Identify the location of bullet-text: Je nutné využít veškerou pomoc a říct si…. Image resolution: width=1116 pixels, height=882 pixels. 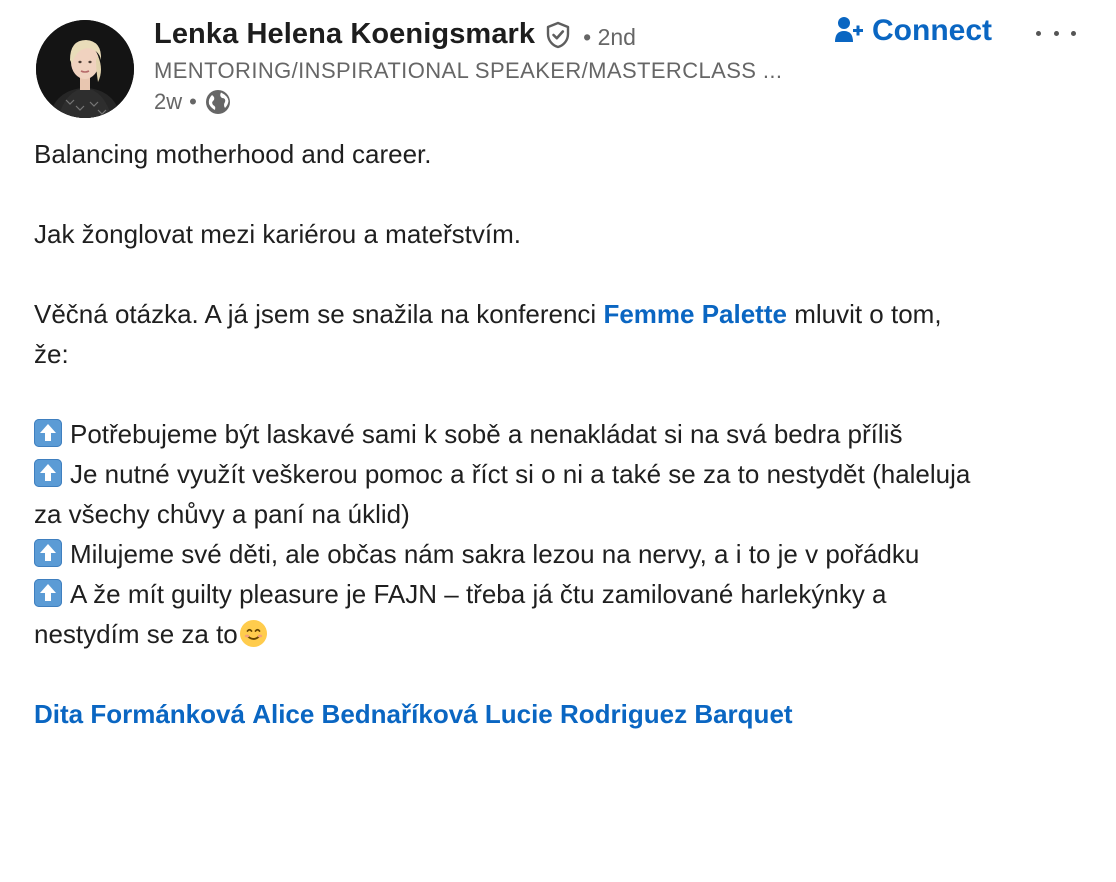
(520, 474).